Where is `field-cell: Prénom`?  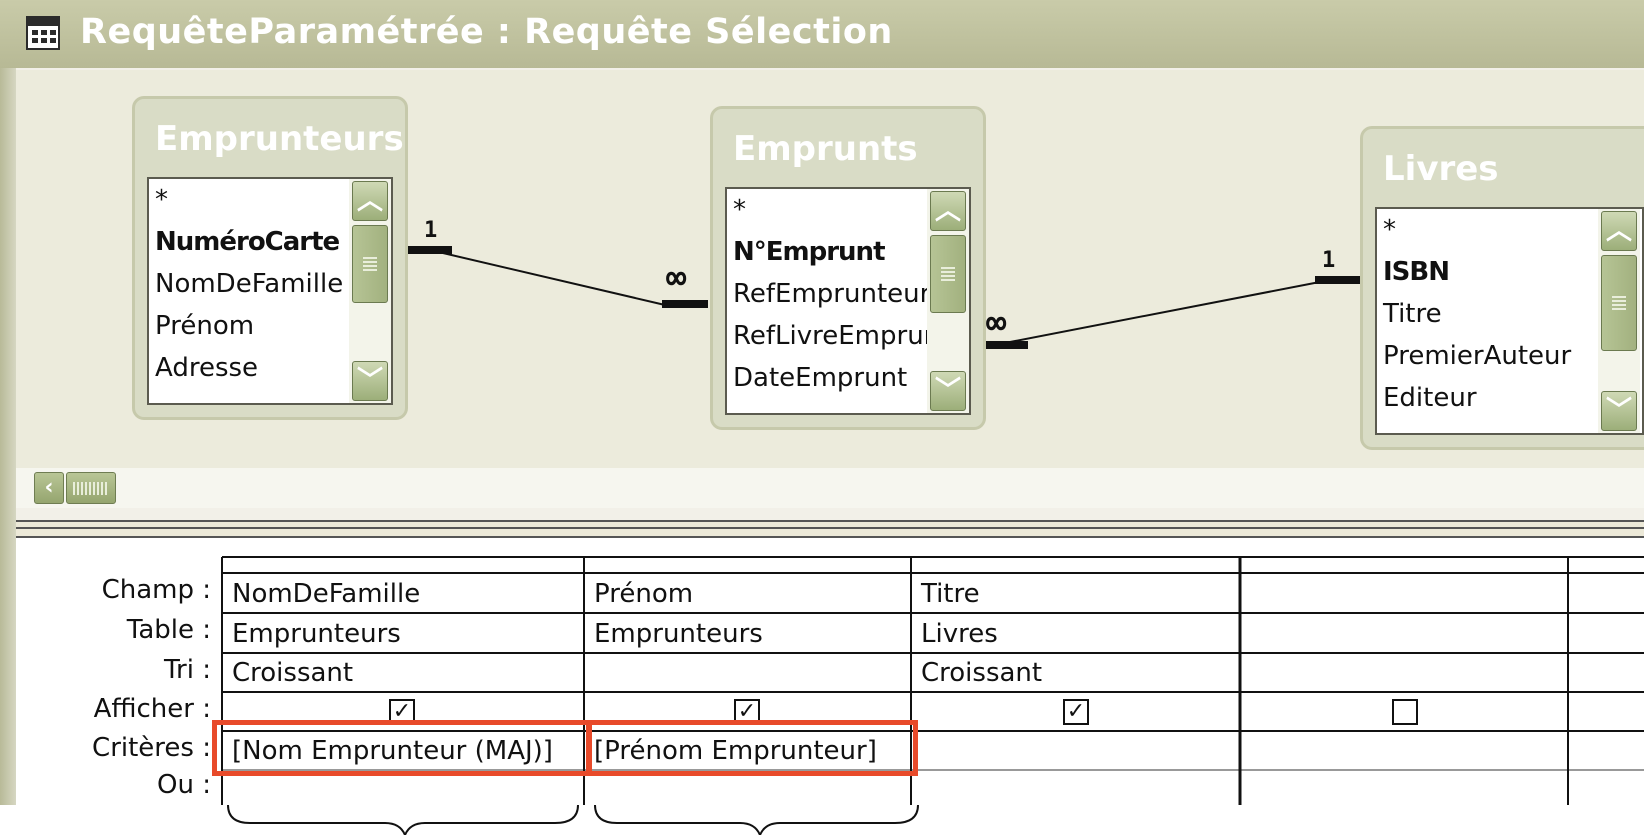
field-cell: Prénom is located at coordinates (747, 594).